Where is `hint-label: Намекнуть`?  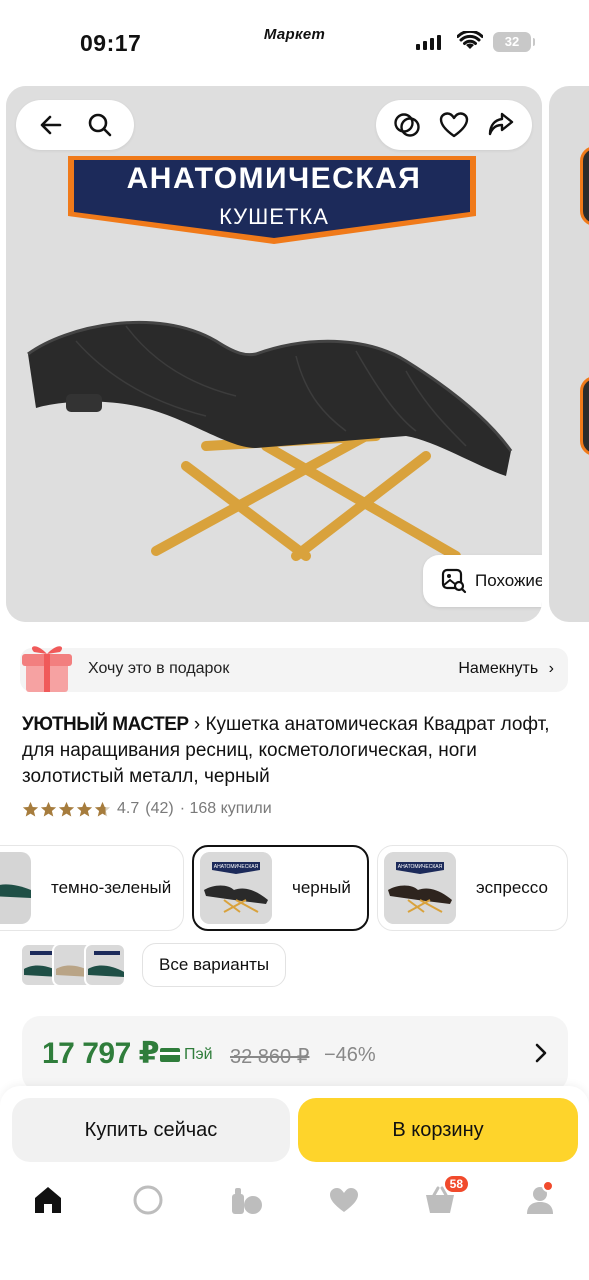 hint-label: Намекнуть is located at coordinates (498, 668).